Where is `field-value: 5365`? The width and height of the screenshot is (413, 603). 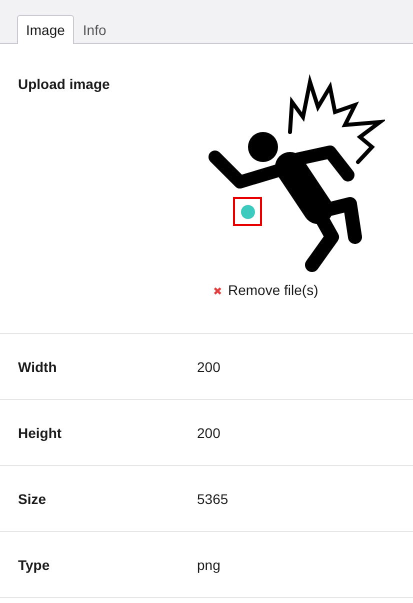 field-value: 5365 is located at coordinates (212, 498).